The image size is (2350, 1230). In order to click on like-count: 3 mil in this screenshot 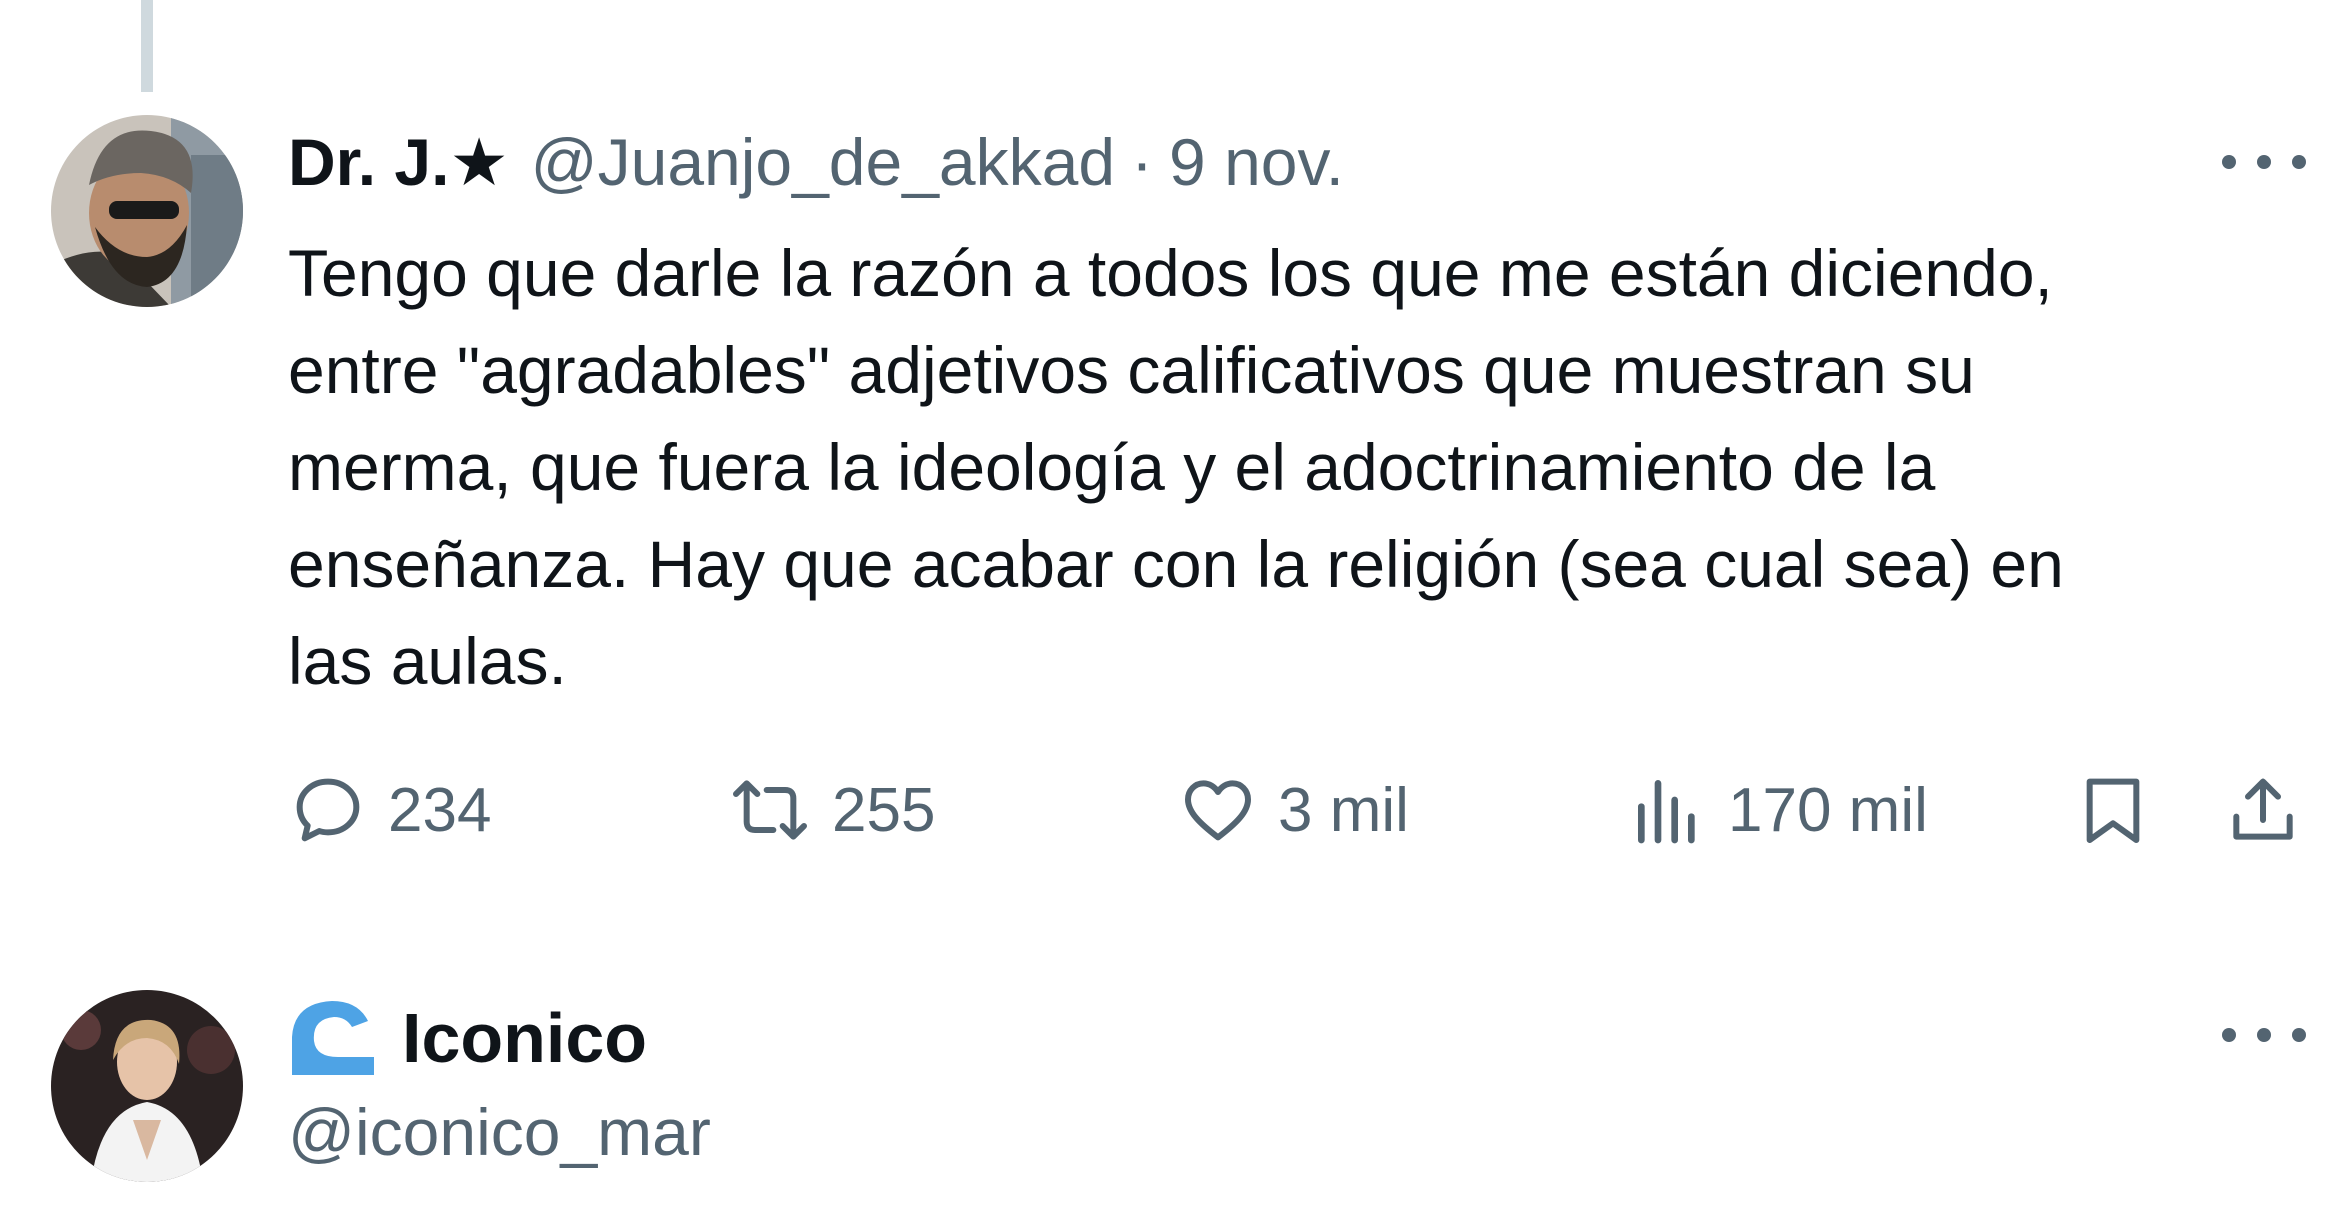, I will do `click(1343, 810)`.